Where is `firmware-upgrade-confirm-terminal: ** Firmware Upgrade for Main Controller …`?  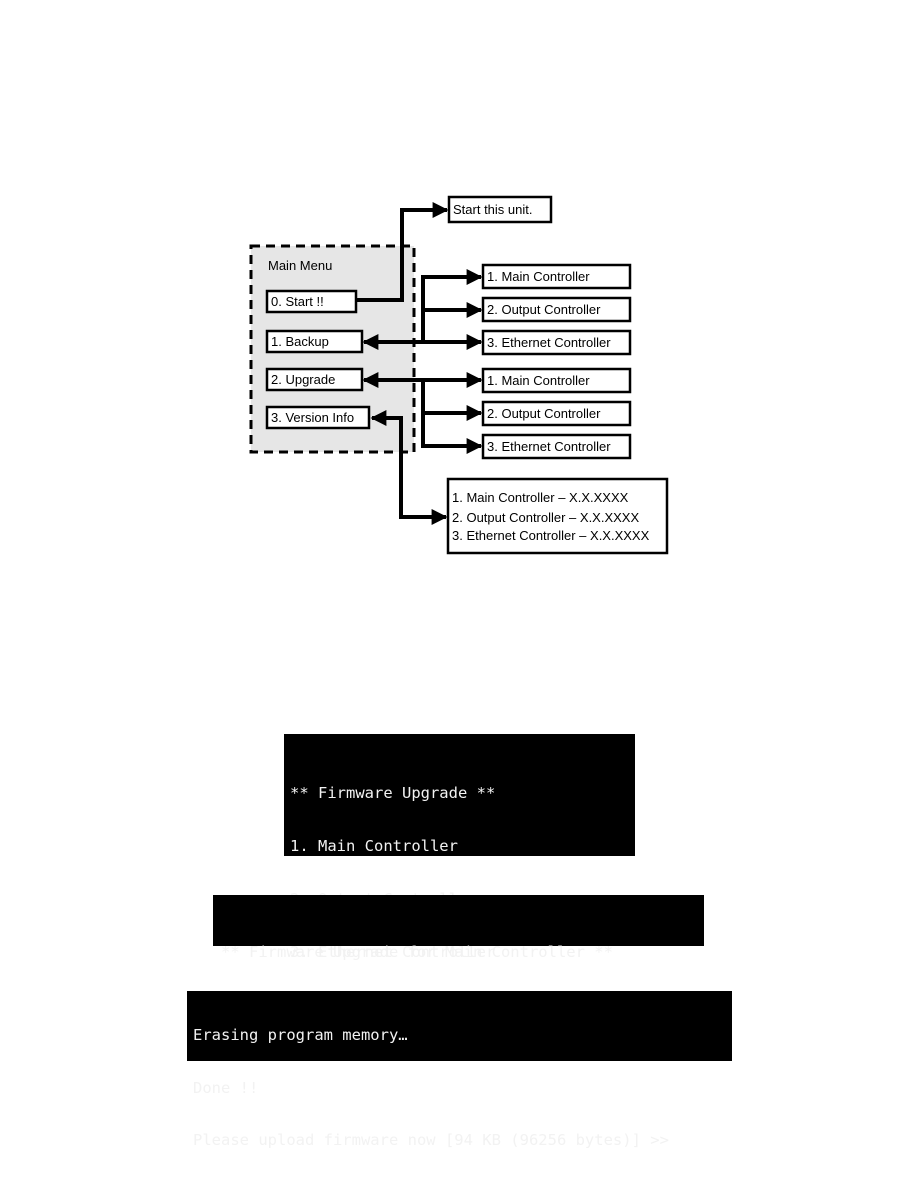
firmware-upgrade-confirm-terminal: ** Firmware Upgrade for Main Controller … is located at coordinates (458, 954).